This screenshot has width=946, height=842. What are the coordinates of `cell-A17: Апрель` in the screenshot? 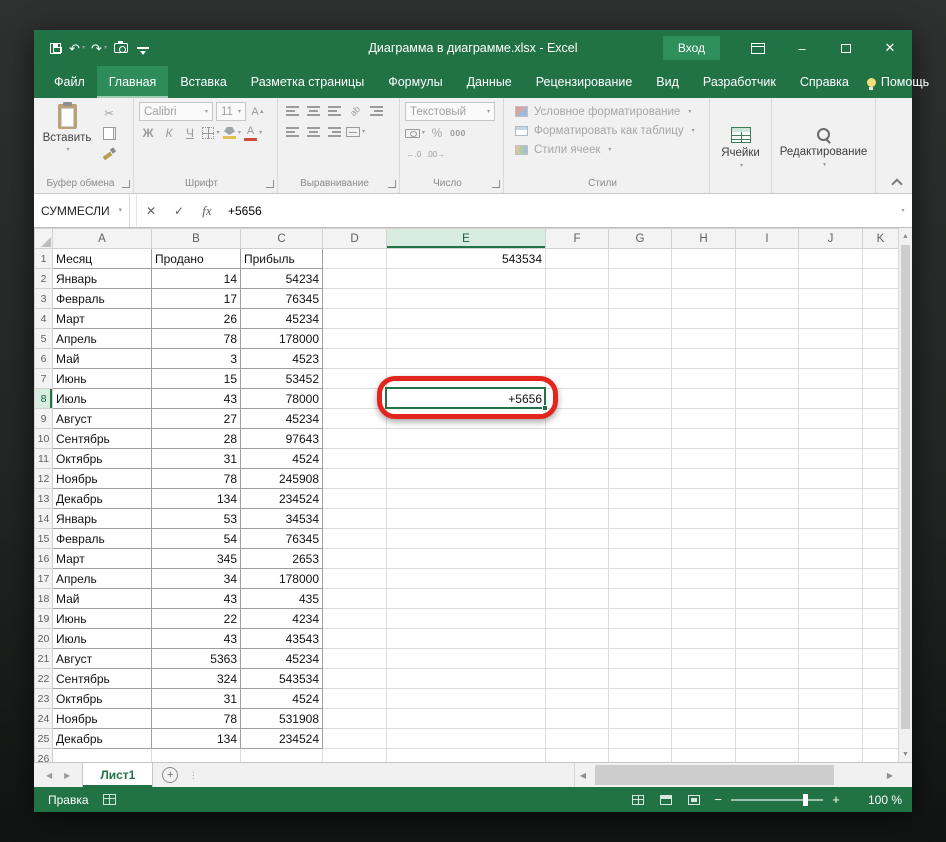 It's located at (102, 578).